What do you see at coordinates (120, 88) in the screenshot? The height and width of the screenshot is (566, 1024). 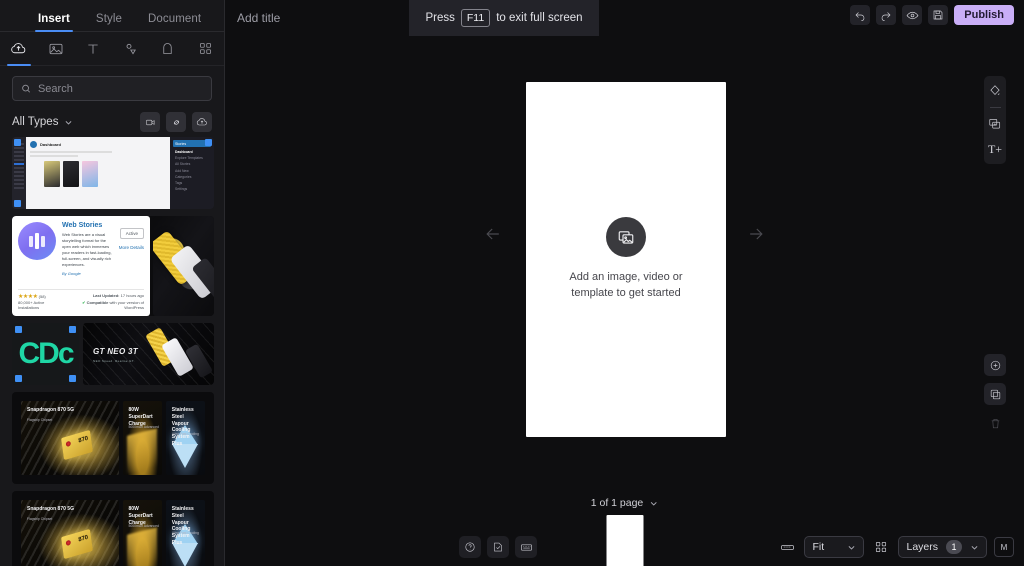 I see `search-input` at bounding box center [120, 88].